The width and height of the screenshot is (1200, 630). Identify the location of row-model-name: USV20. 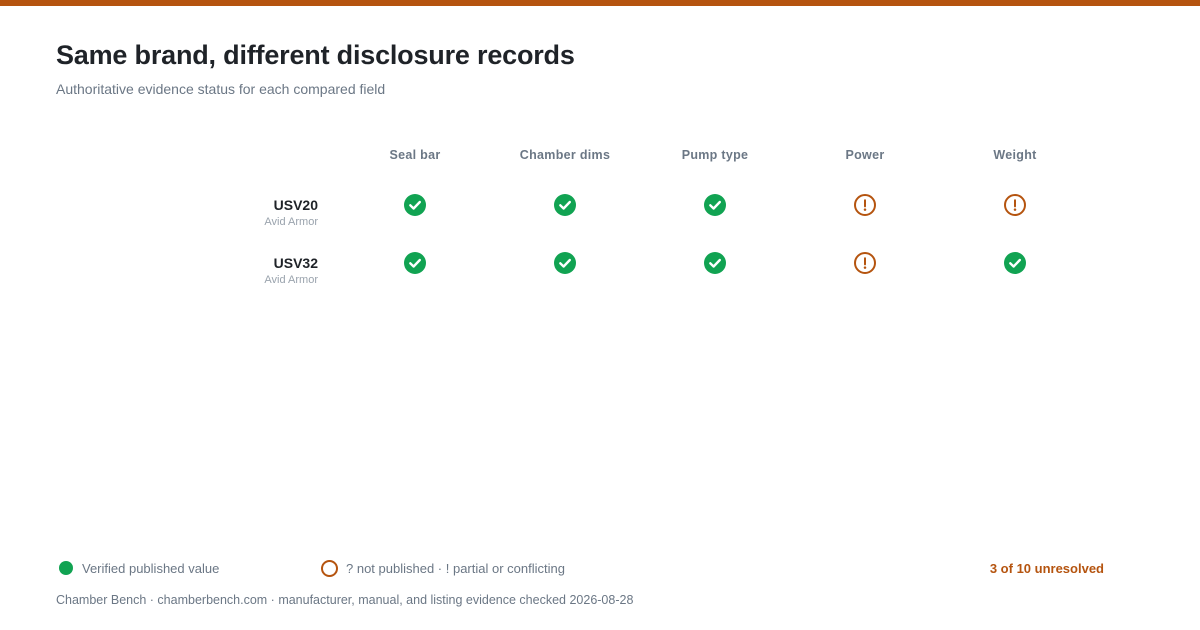
(295, 205).